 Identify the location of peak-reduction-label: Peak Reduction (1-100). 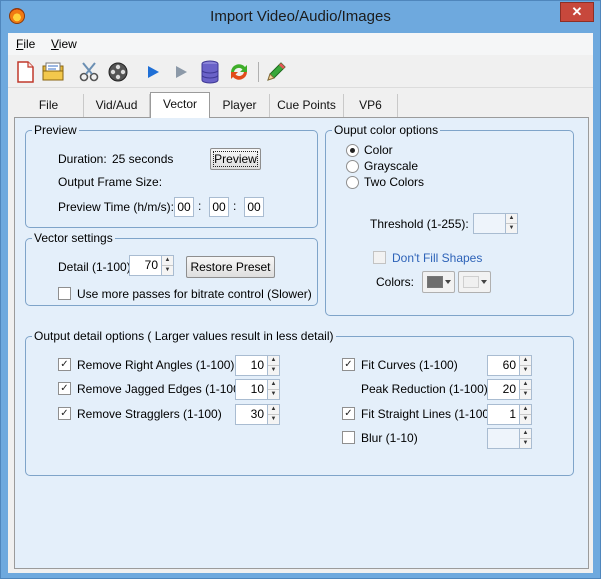
(424, 389).